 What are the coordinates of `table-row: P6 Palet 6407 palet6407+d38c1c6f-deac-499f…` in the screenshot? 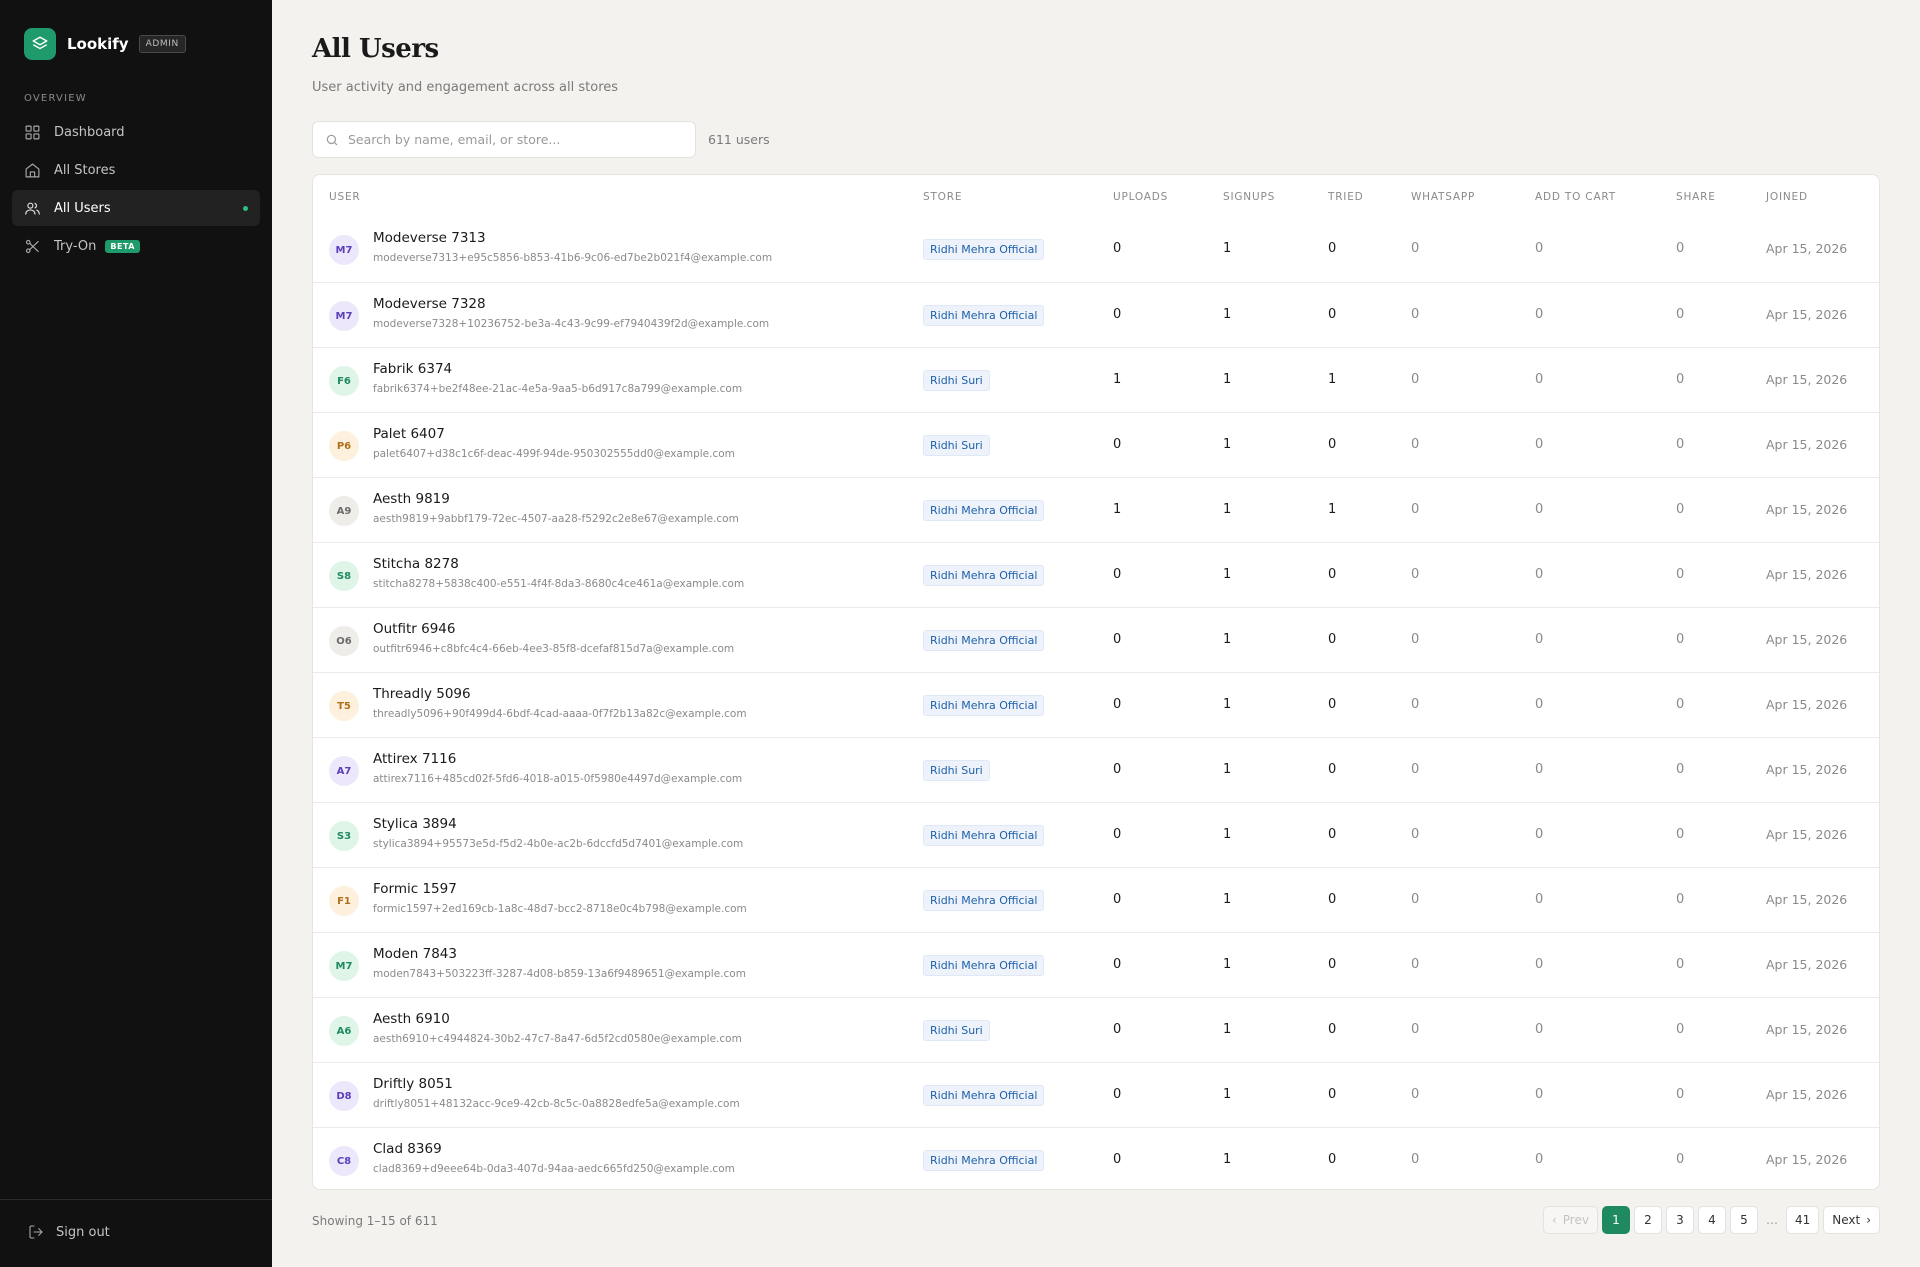 It's located at (1096, 444).